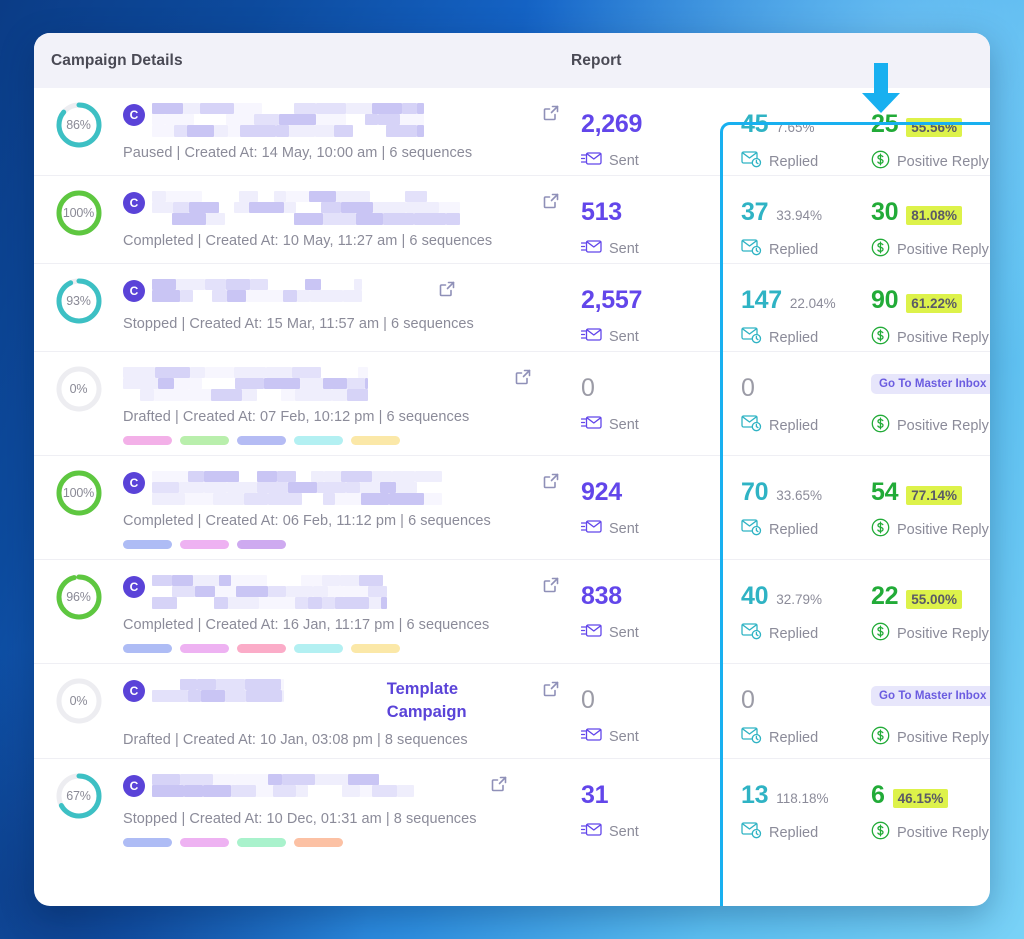  What do you see at coordinates (795, 127) in the screenshot?
I see `replied-percent: 7.65%` at bounding box center [795, 127].